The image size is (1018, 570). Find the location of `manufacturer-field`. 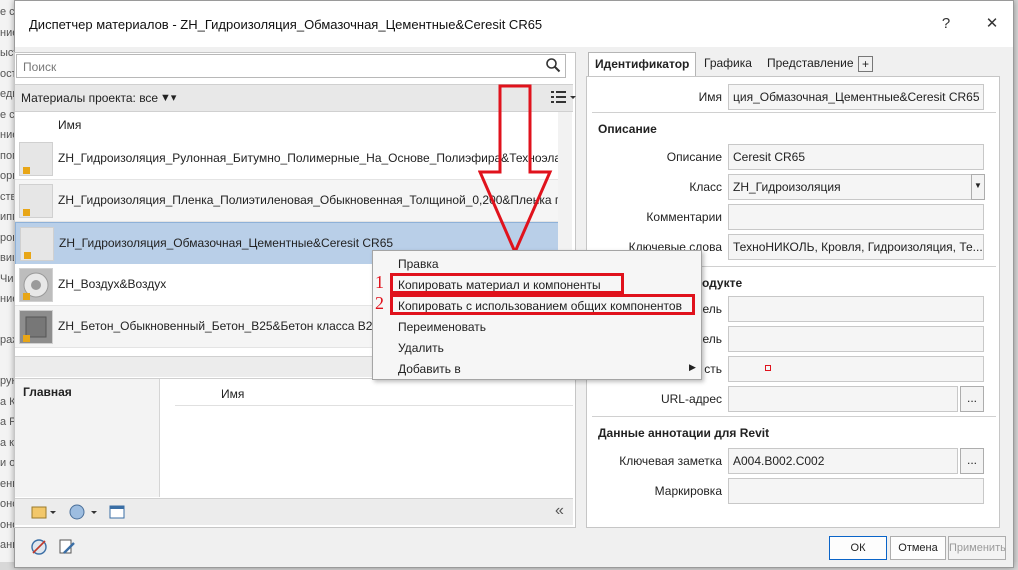

manufacturer-field is located at coordinates (856, 309).